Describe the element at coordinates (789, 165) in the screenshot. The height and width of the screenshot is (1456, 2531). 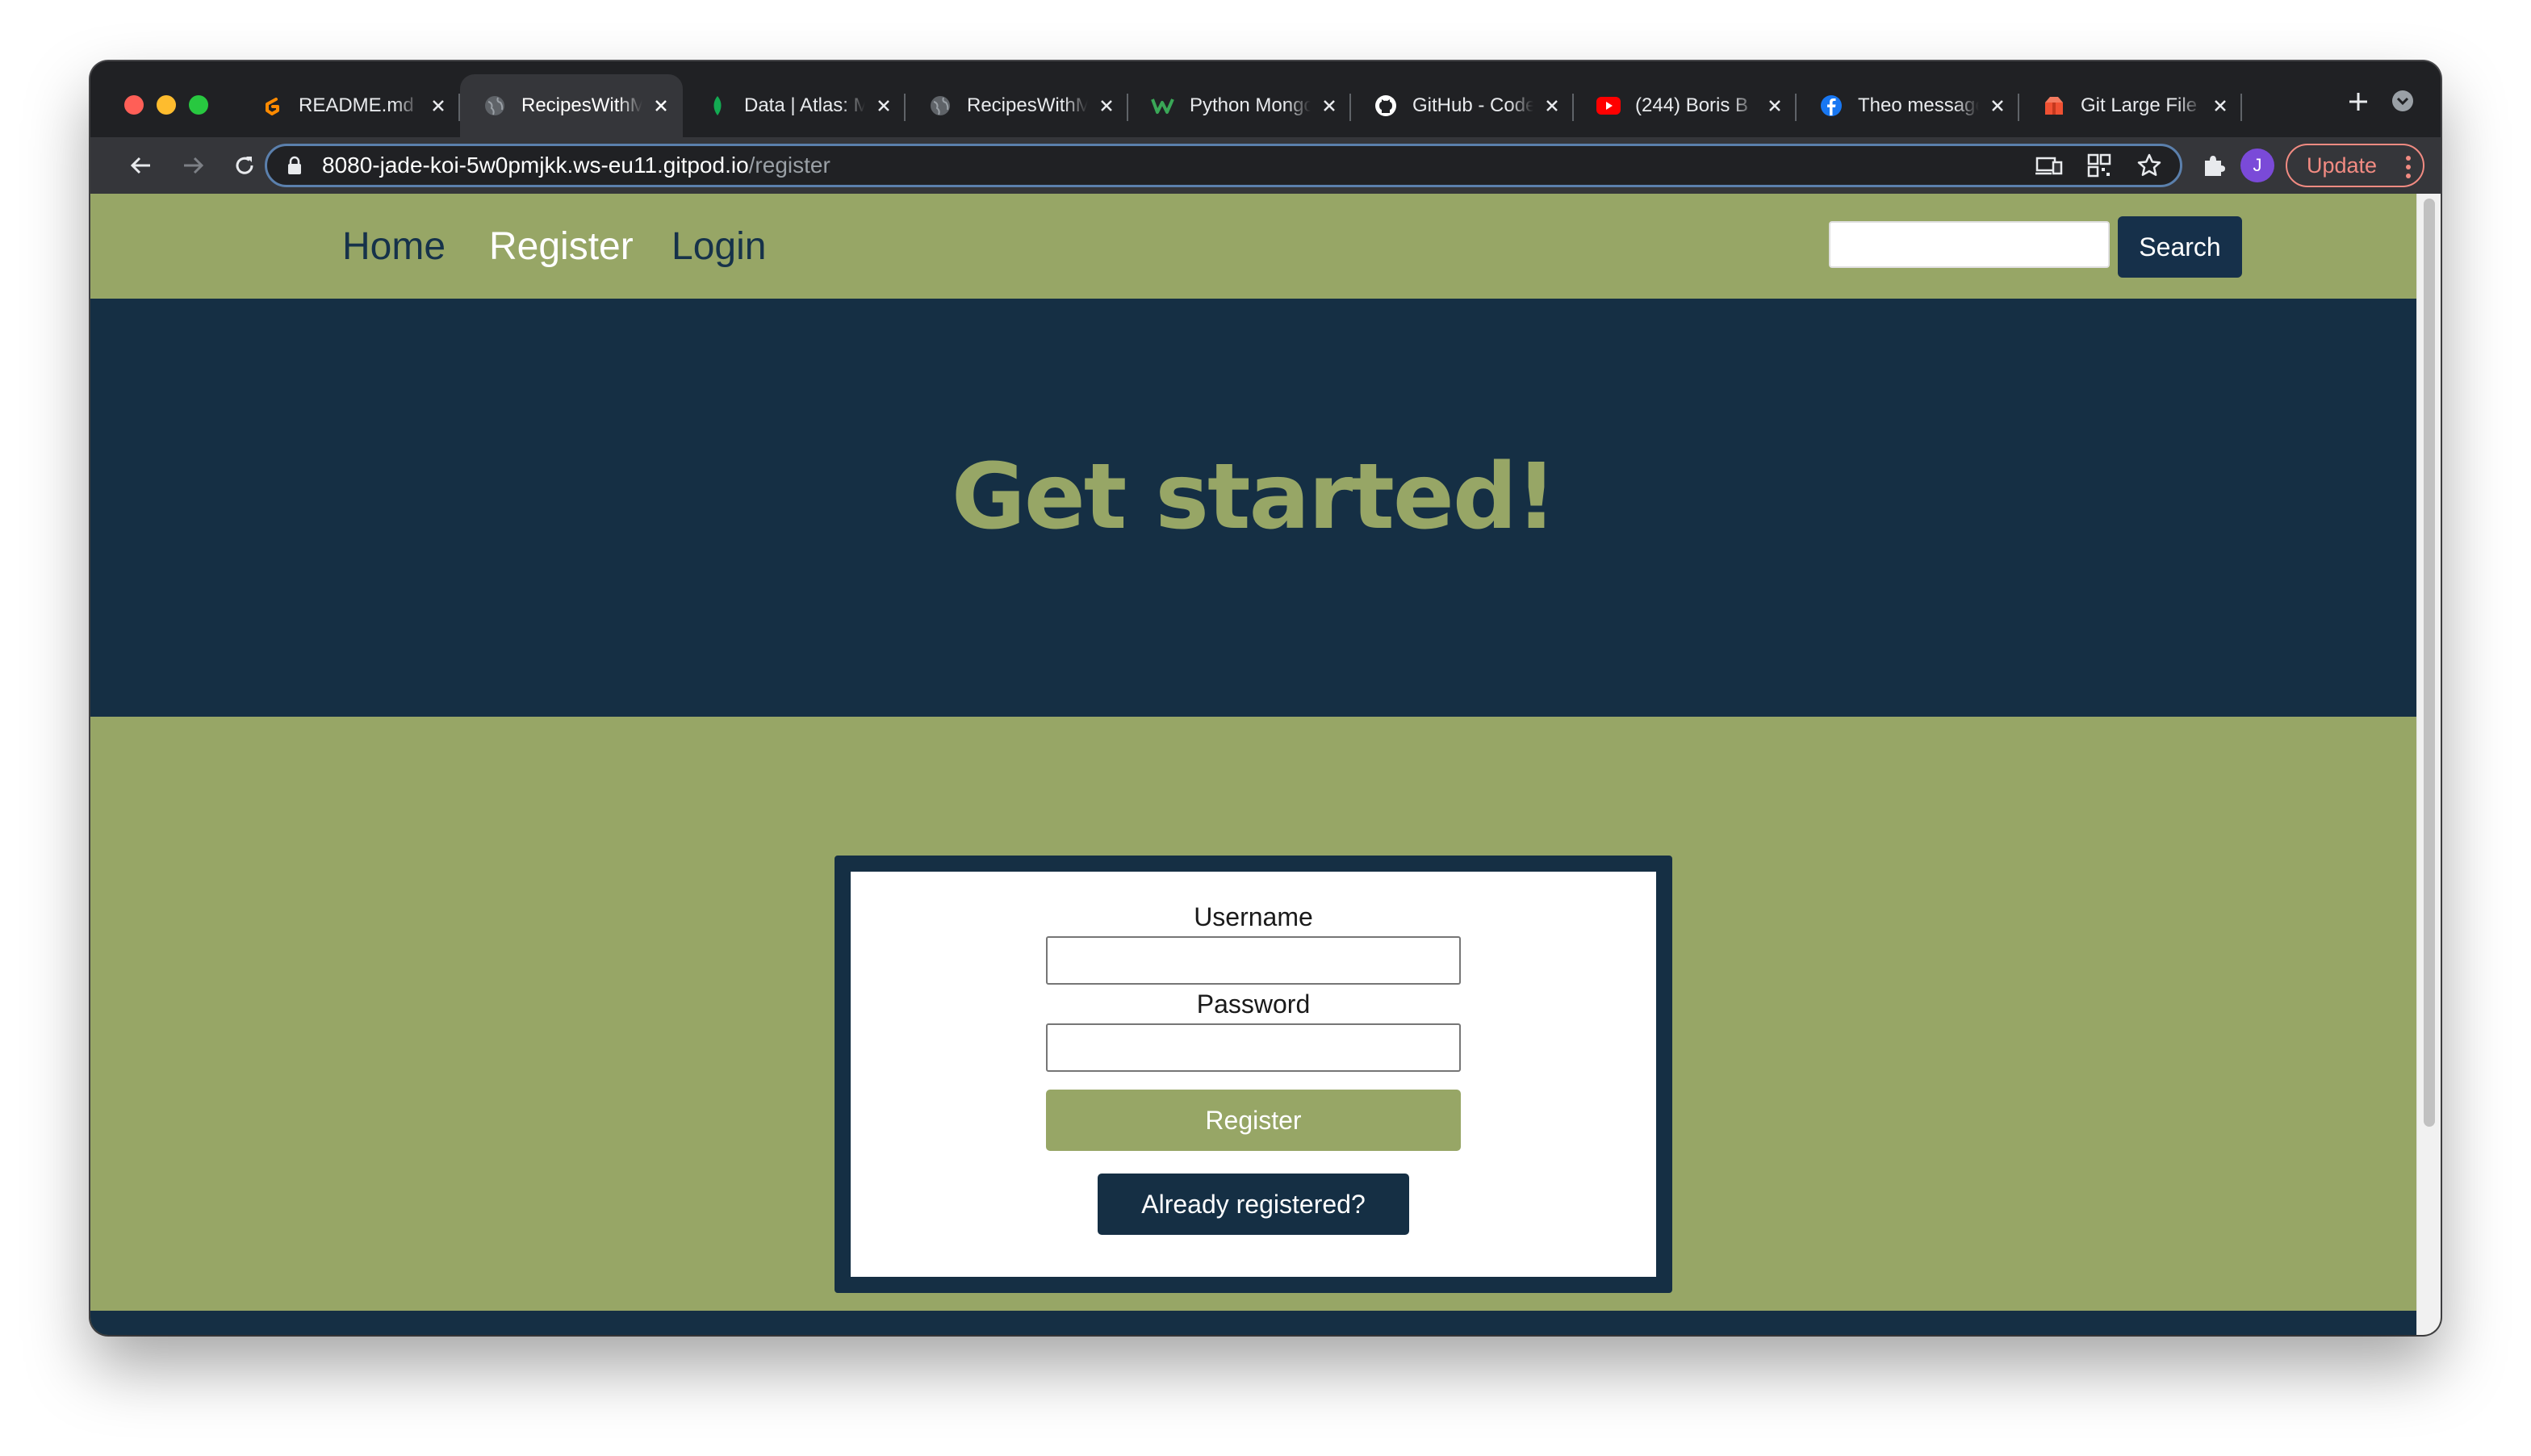
I see `url-path: /register` at that location.